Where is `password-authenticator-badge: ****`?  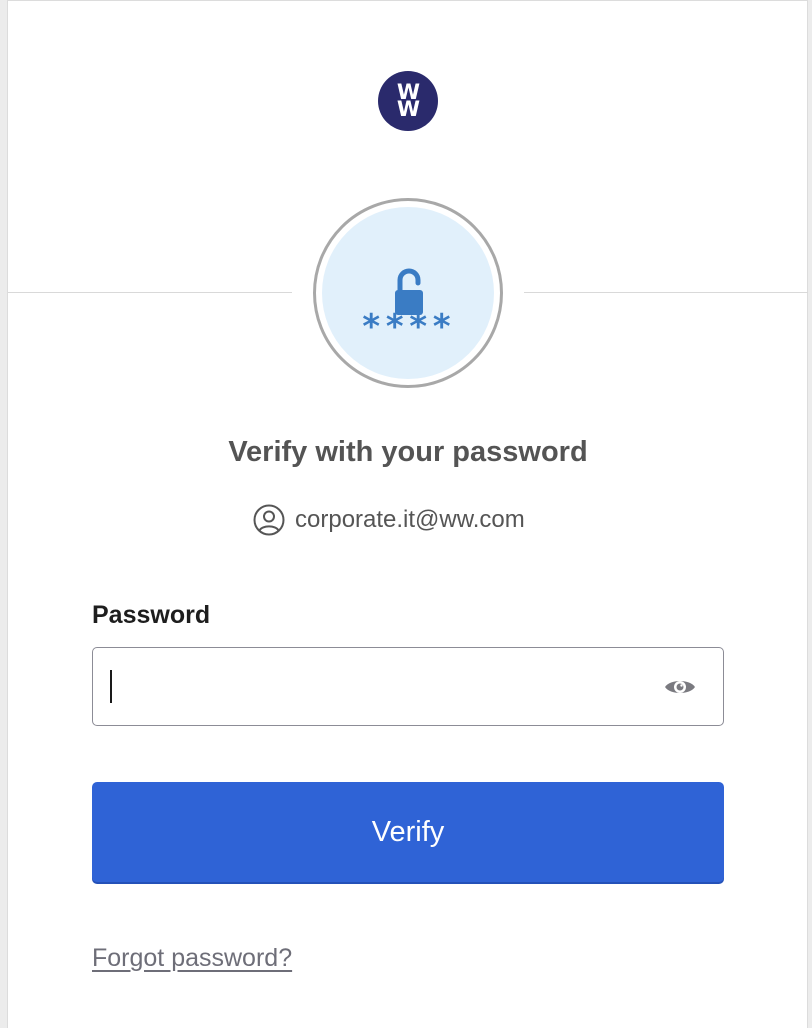
password-authenticator-badge: **** is located at coordinates (408, 293).